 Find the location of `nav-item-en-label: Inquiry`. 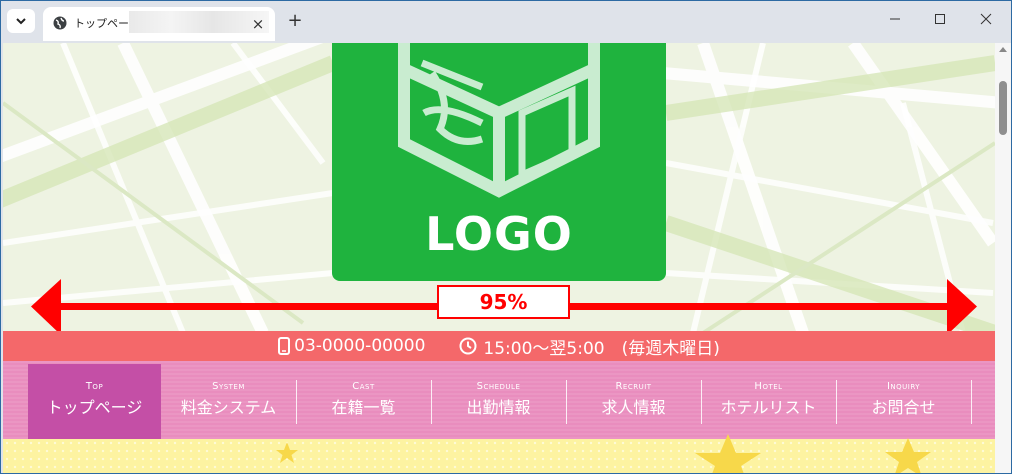

nav-item-en-label: Inquiry is located at coordinates (903, 386).